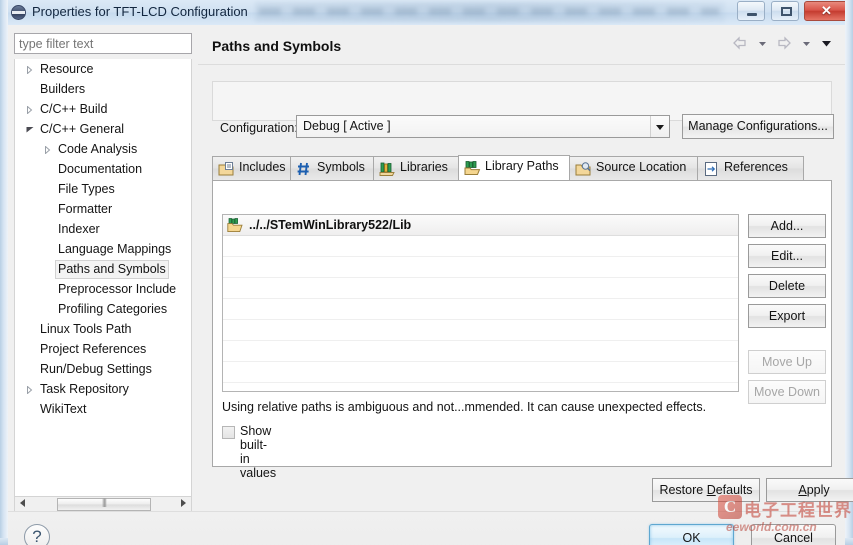 Image resolution: width=853 pixels, height=545 pixels. What do you see at coordinates (633, 168) in the screenshot?
I see `tab-source-location: Source Location` at bounding box center [633, 168].